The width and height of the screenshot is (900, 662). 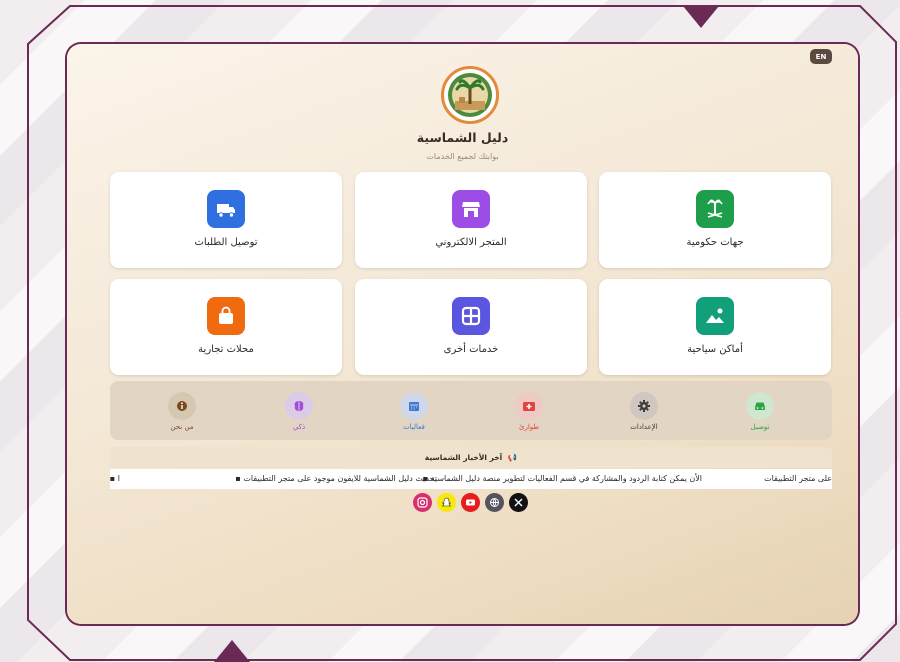 I want to click on card-other-services: خدمات أخرى, so click(x=471, y=327).